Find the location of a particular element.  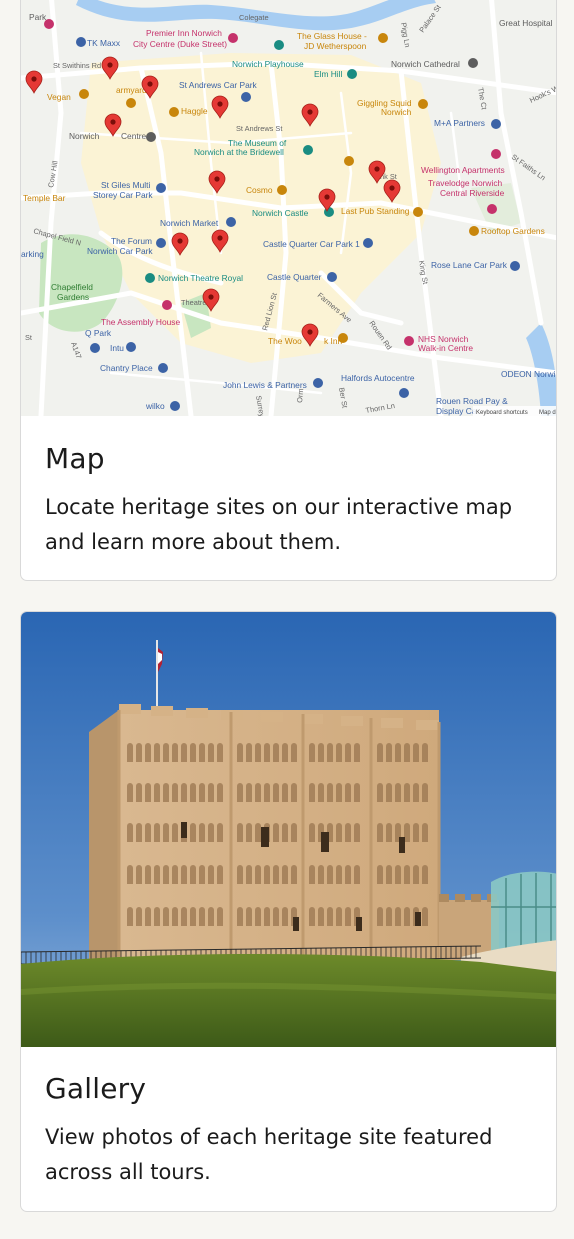

map-label-st: St is located at coordinates (28, 337).